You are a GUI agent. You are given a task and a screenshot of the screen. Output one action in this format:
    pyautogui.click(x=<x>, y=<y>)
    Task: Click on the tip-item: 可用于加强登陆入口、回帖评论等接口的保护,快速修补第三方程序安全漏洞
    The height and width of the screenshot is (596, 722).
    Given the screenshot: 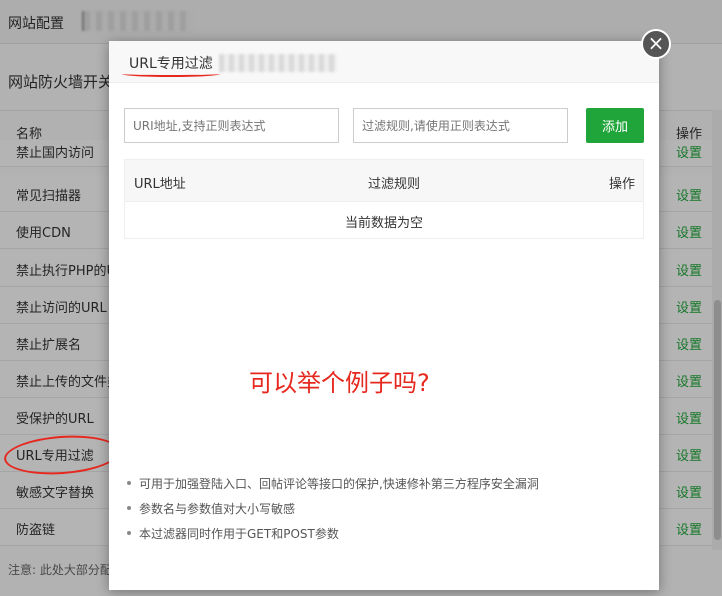 What is the action you would take?
    pyautogui.click(x=332, y=483)
    